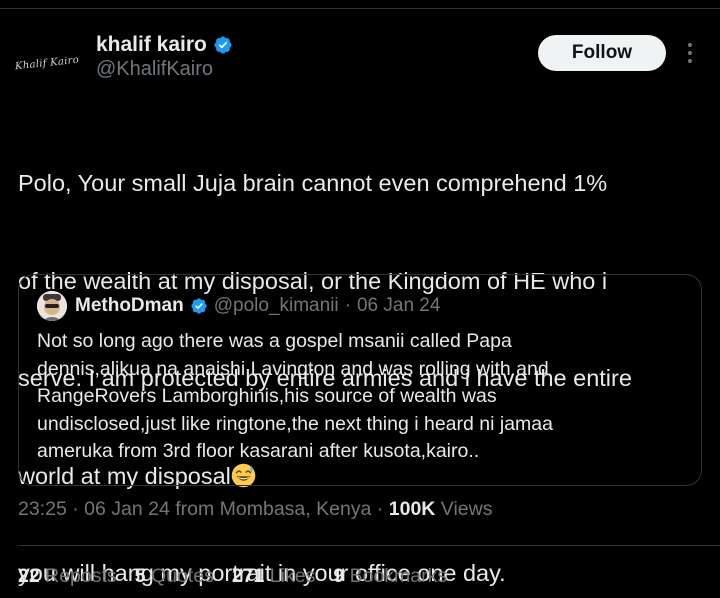 Image resolution: width=720 pixels, height=598 pixels. Describe the element at coordinates (412, 509) in the screenshot. I see `views-count: 100K` at that location.